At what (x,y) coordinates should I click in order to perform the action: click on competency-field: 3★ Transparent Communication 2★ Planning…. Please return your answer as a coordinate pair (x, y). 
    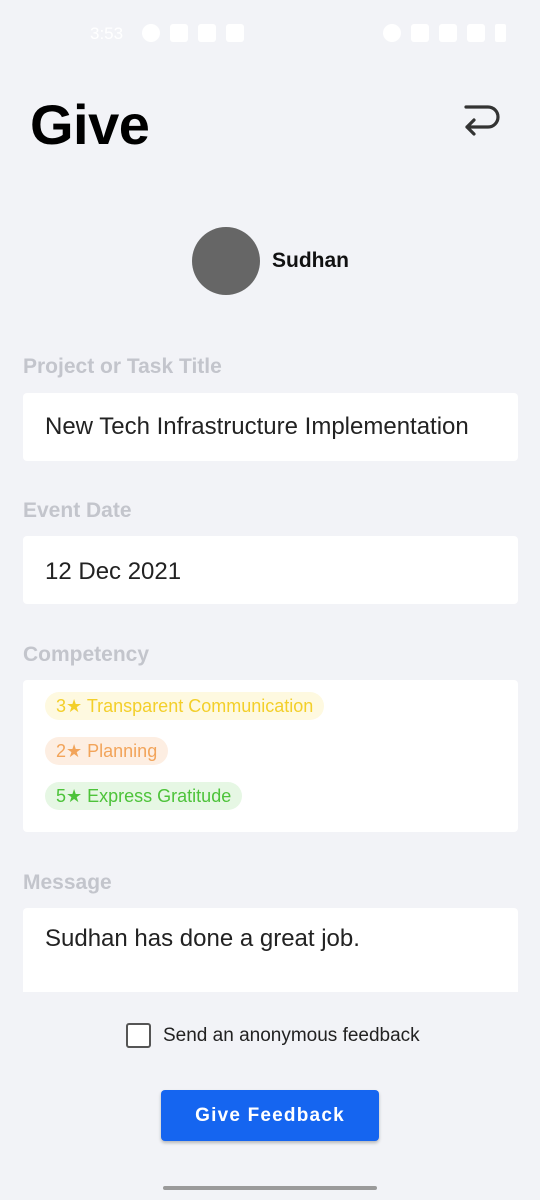
    Looking at the image, I should click on (270, 756).